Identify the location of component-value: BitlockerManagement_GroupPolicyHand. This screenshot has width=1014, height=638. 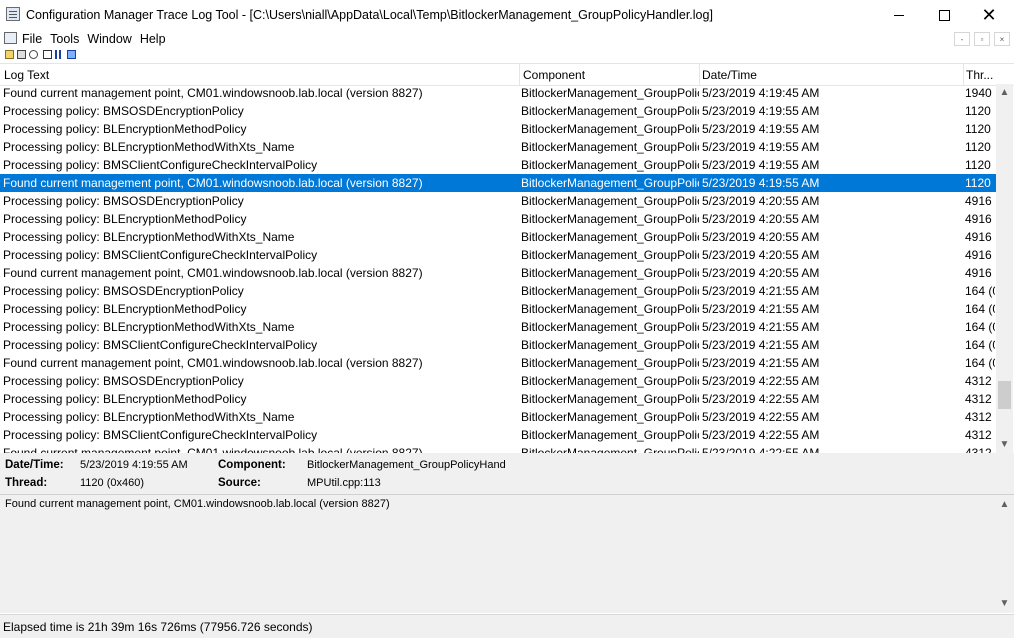
(406, 465).